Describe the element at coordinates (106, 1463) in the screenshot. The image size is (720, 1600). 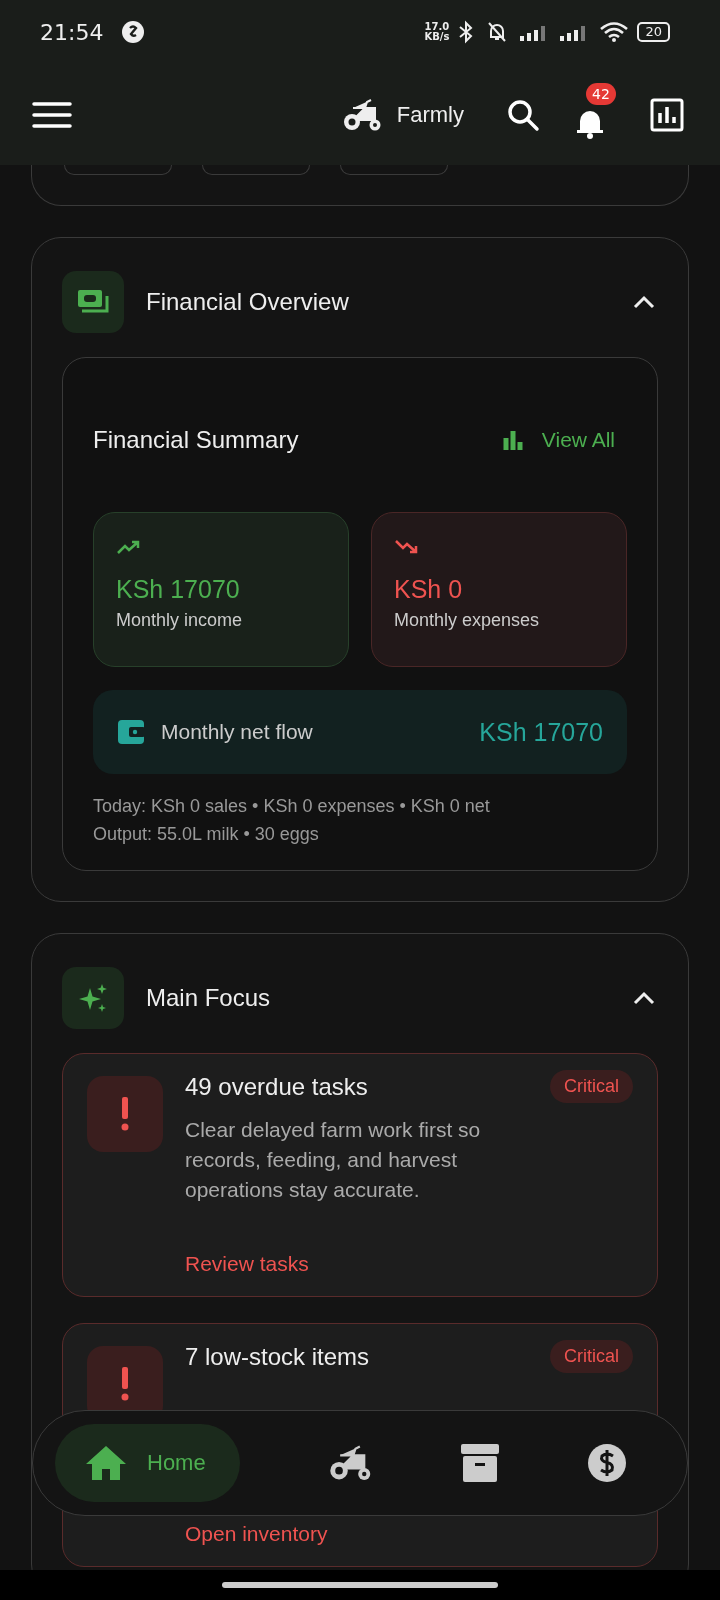
I see `home-icon` at that location.